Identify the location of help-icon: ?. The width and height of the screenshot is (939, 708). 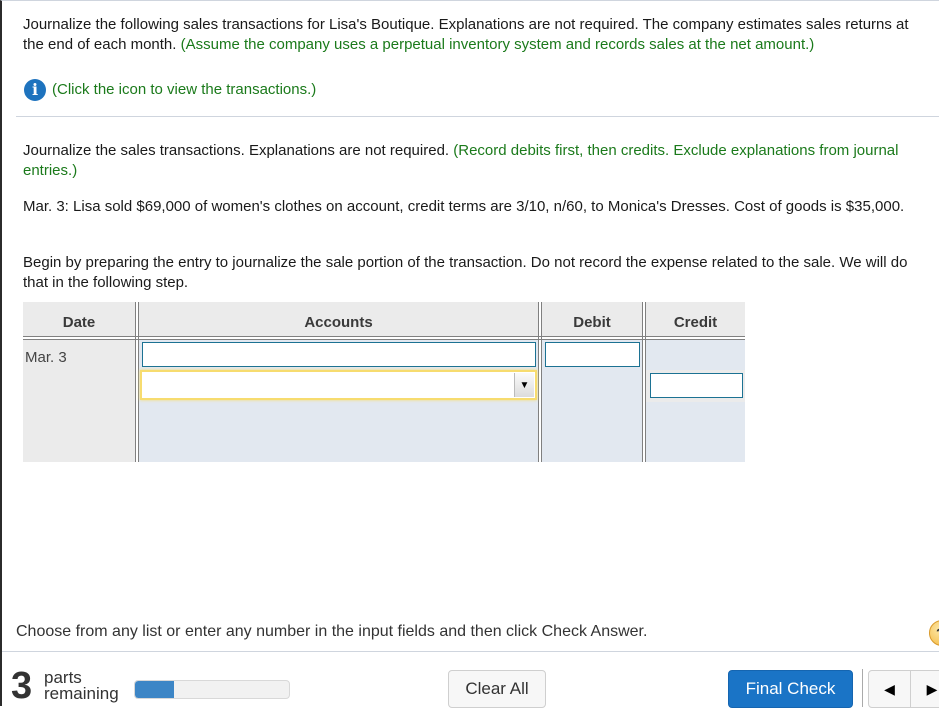
(934, 633).